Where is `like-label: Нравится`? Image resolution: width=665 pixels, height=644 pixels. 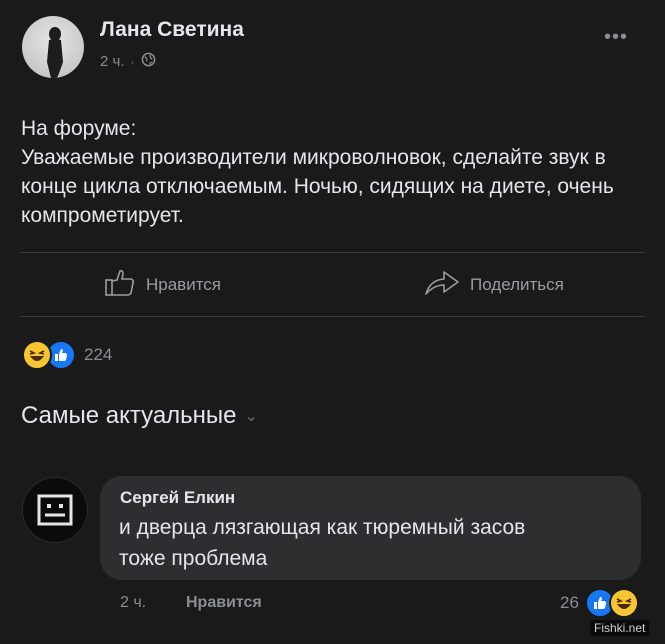 like-label: Нравится is located at coordinates (184, 284).